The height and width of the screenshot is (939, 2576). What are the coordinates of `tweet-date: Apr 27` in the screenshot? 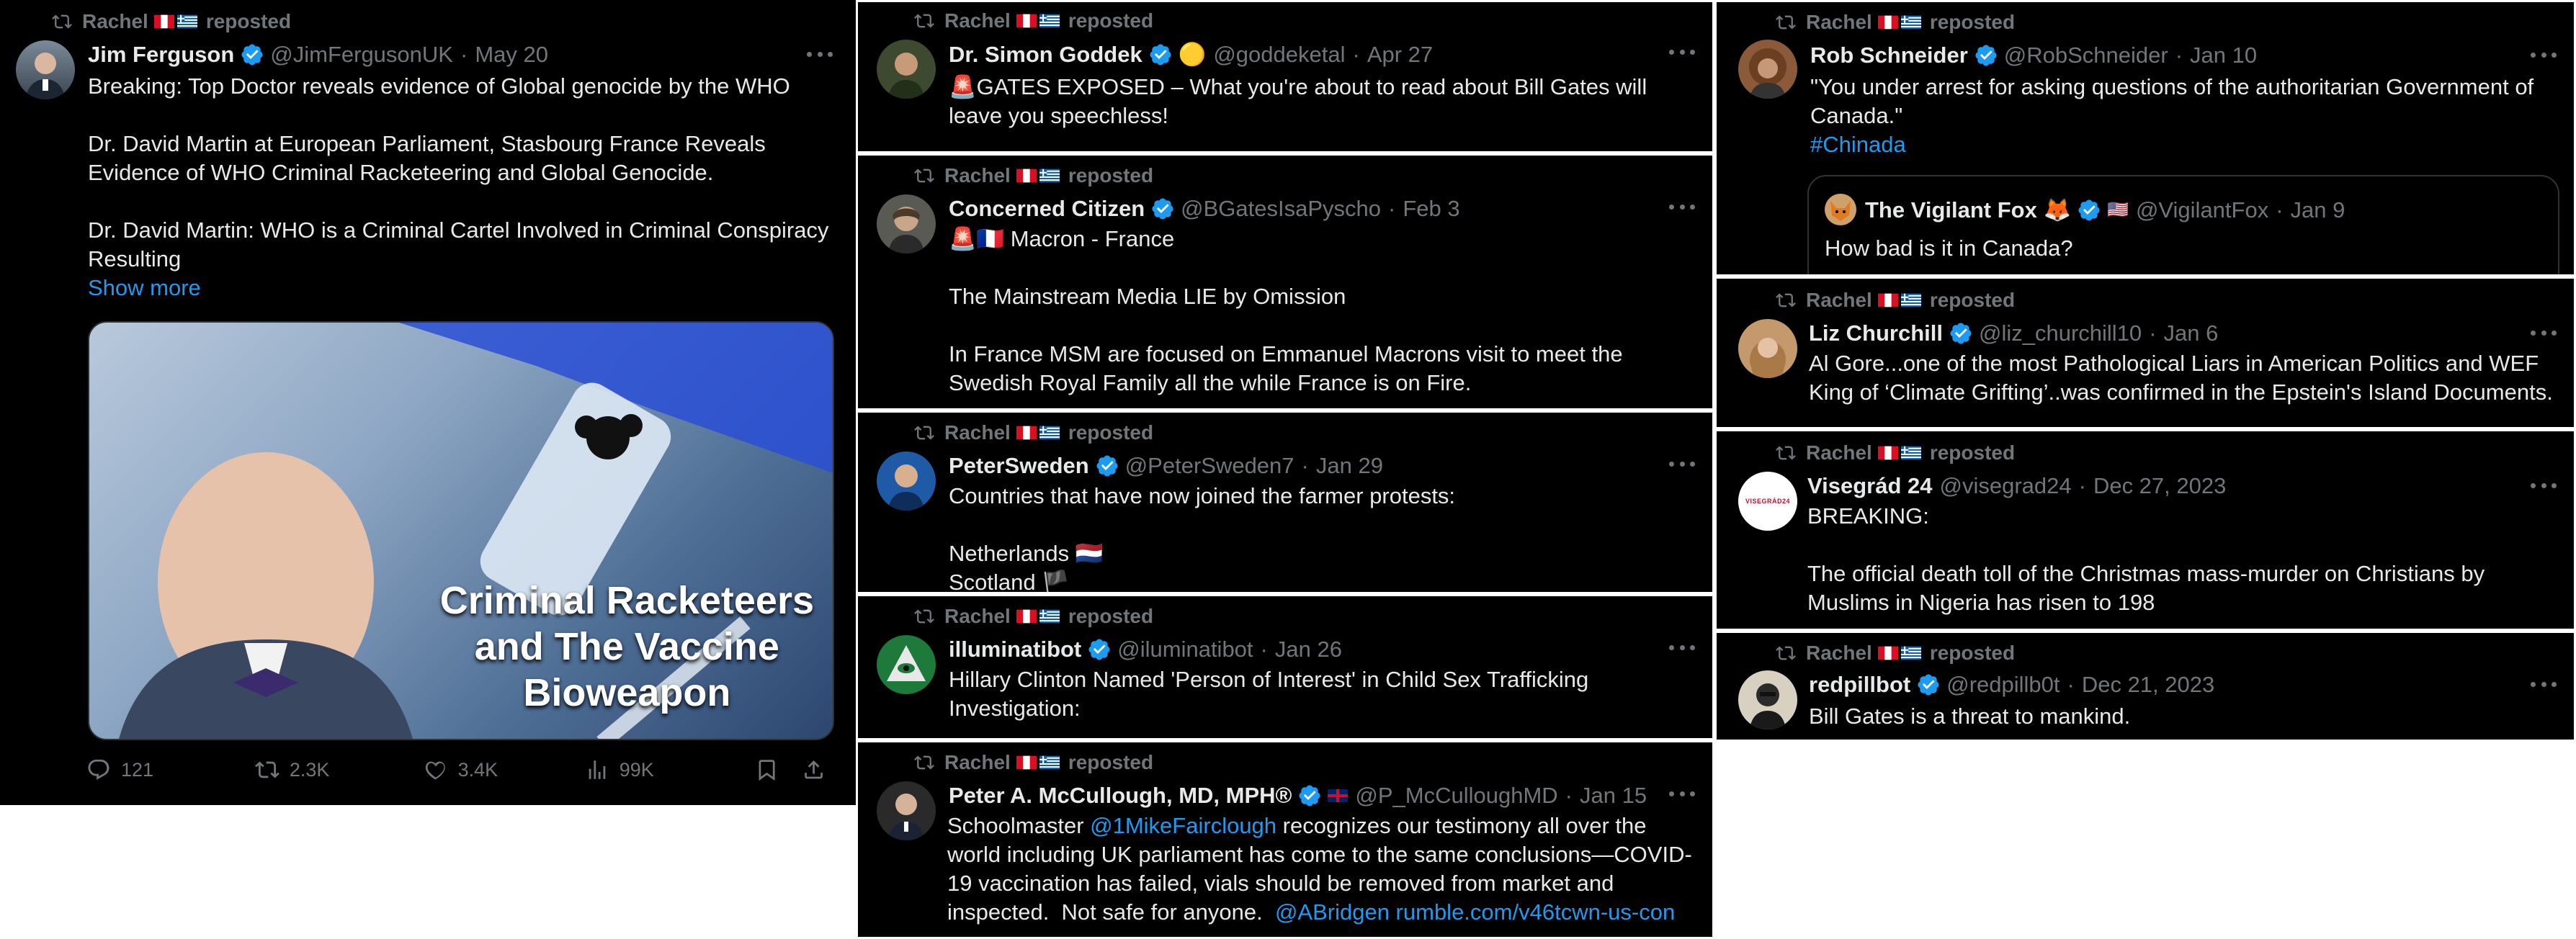 It's located at (1400, 55).